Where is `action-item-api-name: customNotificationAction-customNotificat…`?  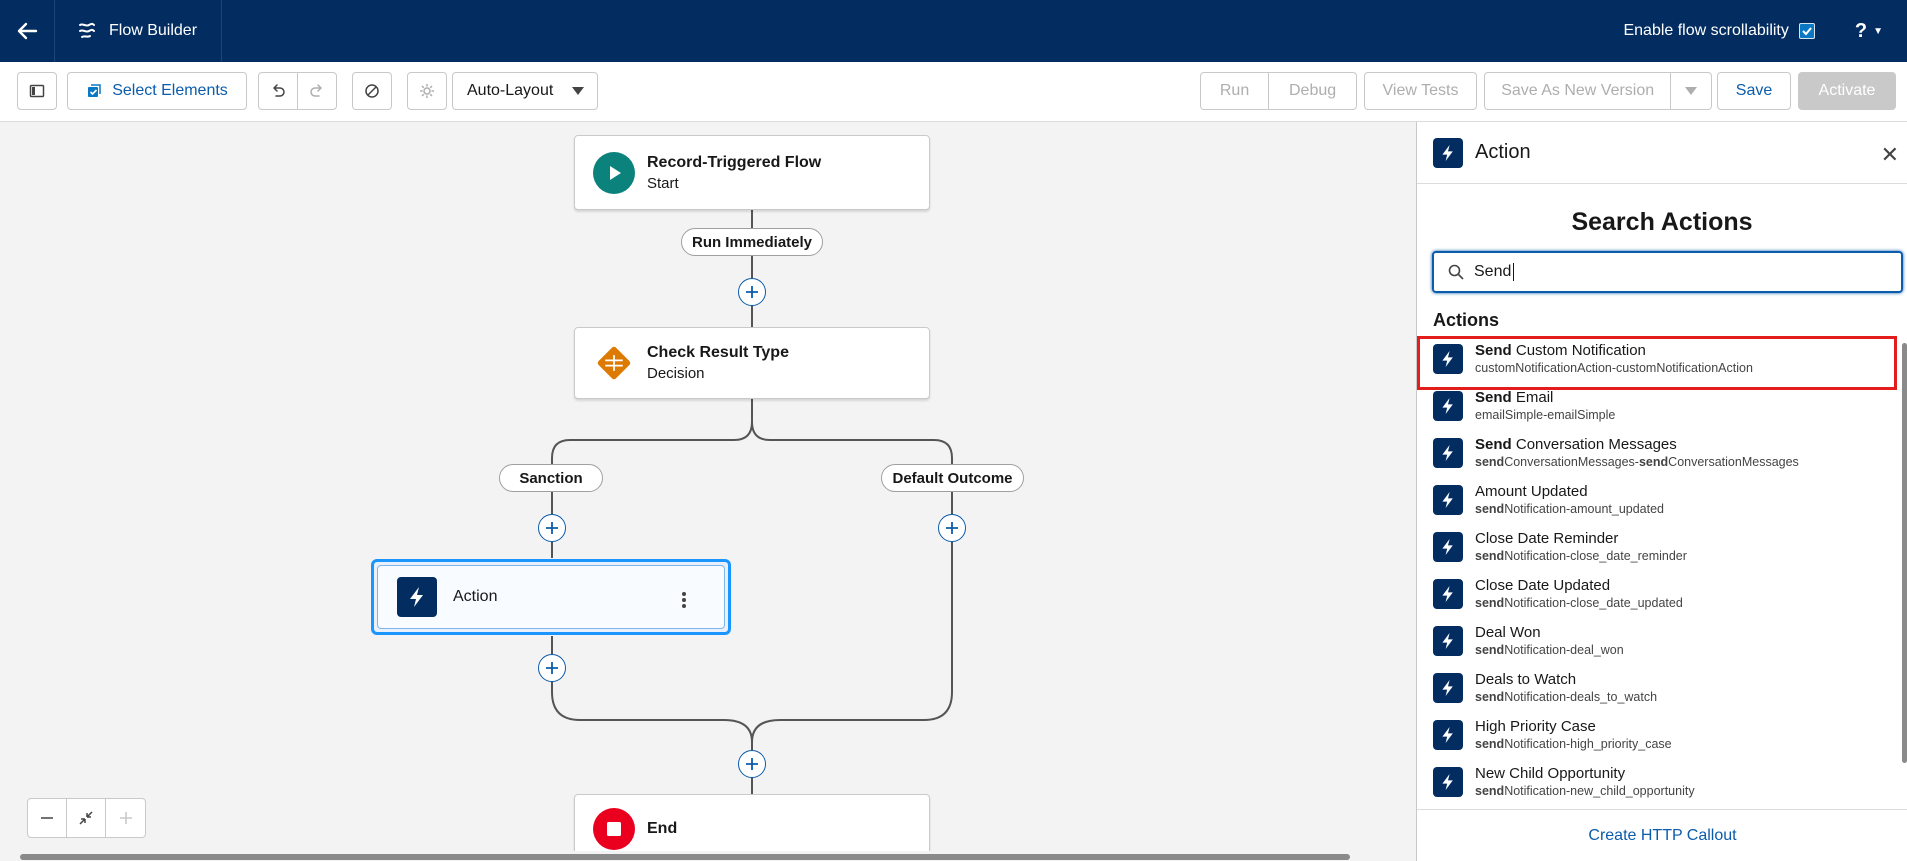
action-item-api-name: customNotificationAction-customNotificat… is located at coordinates (1614, 368).